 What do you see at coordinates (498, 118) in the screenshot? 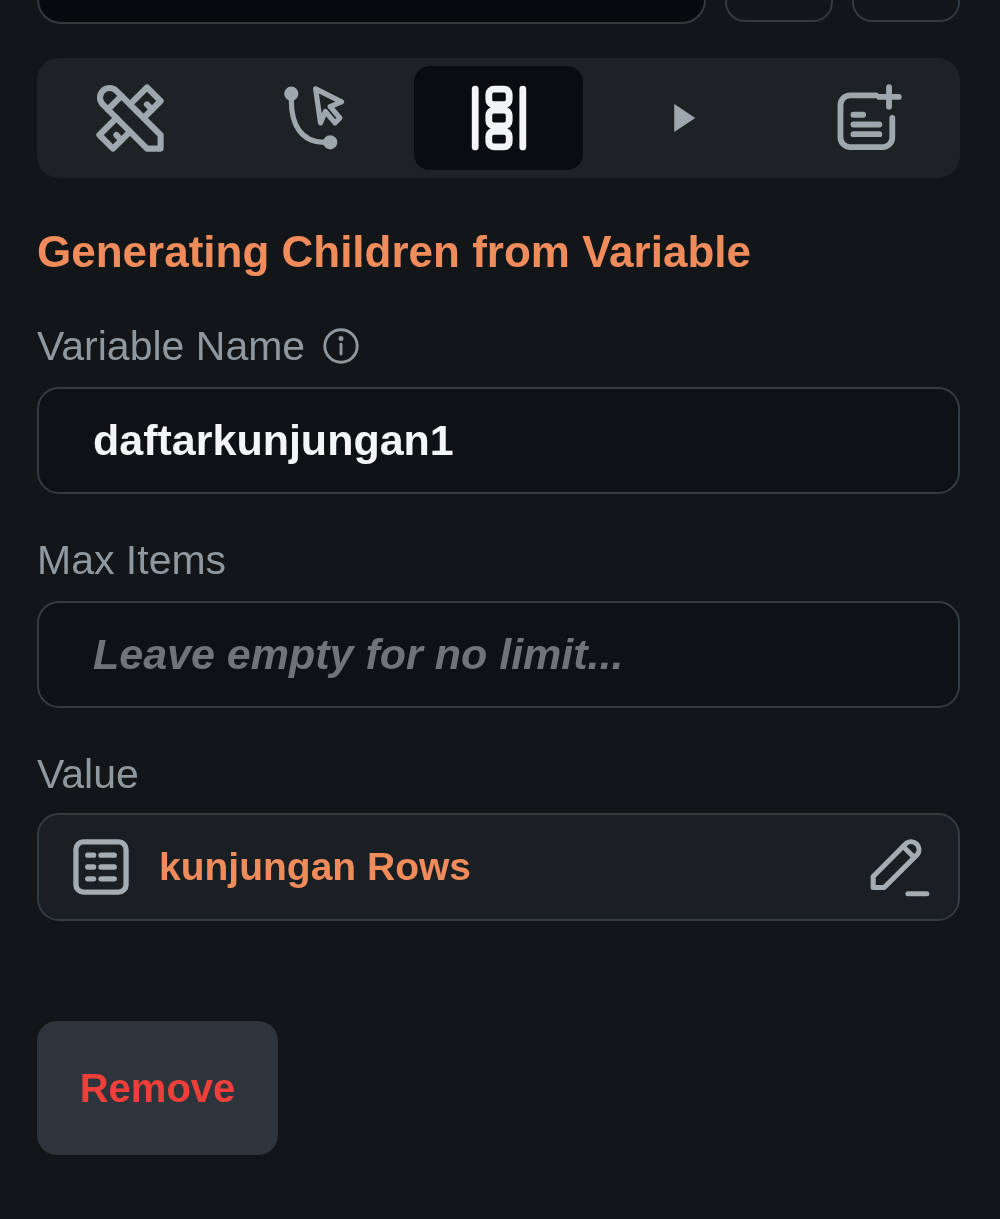
I see `tab` at bounding box center [498, 118].